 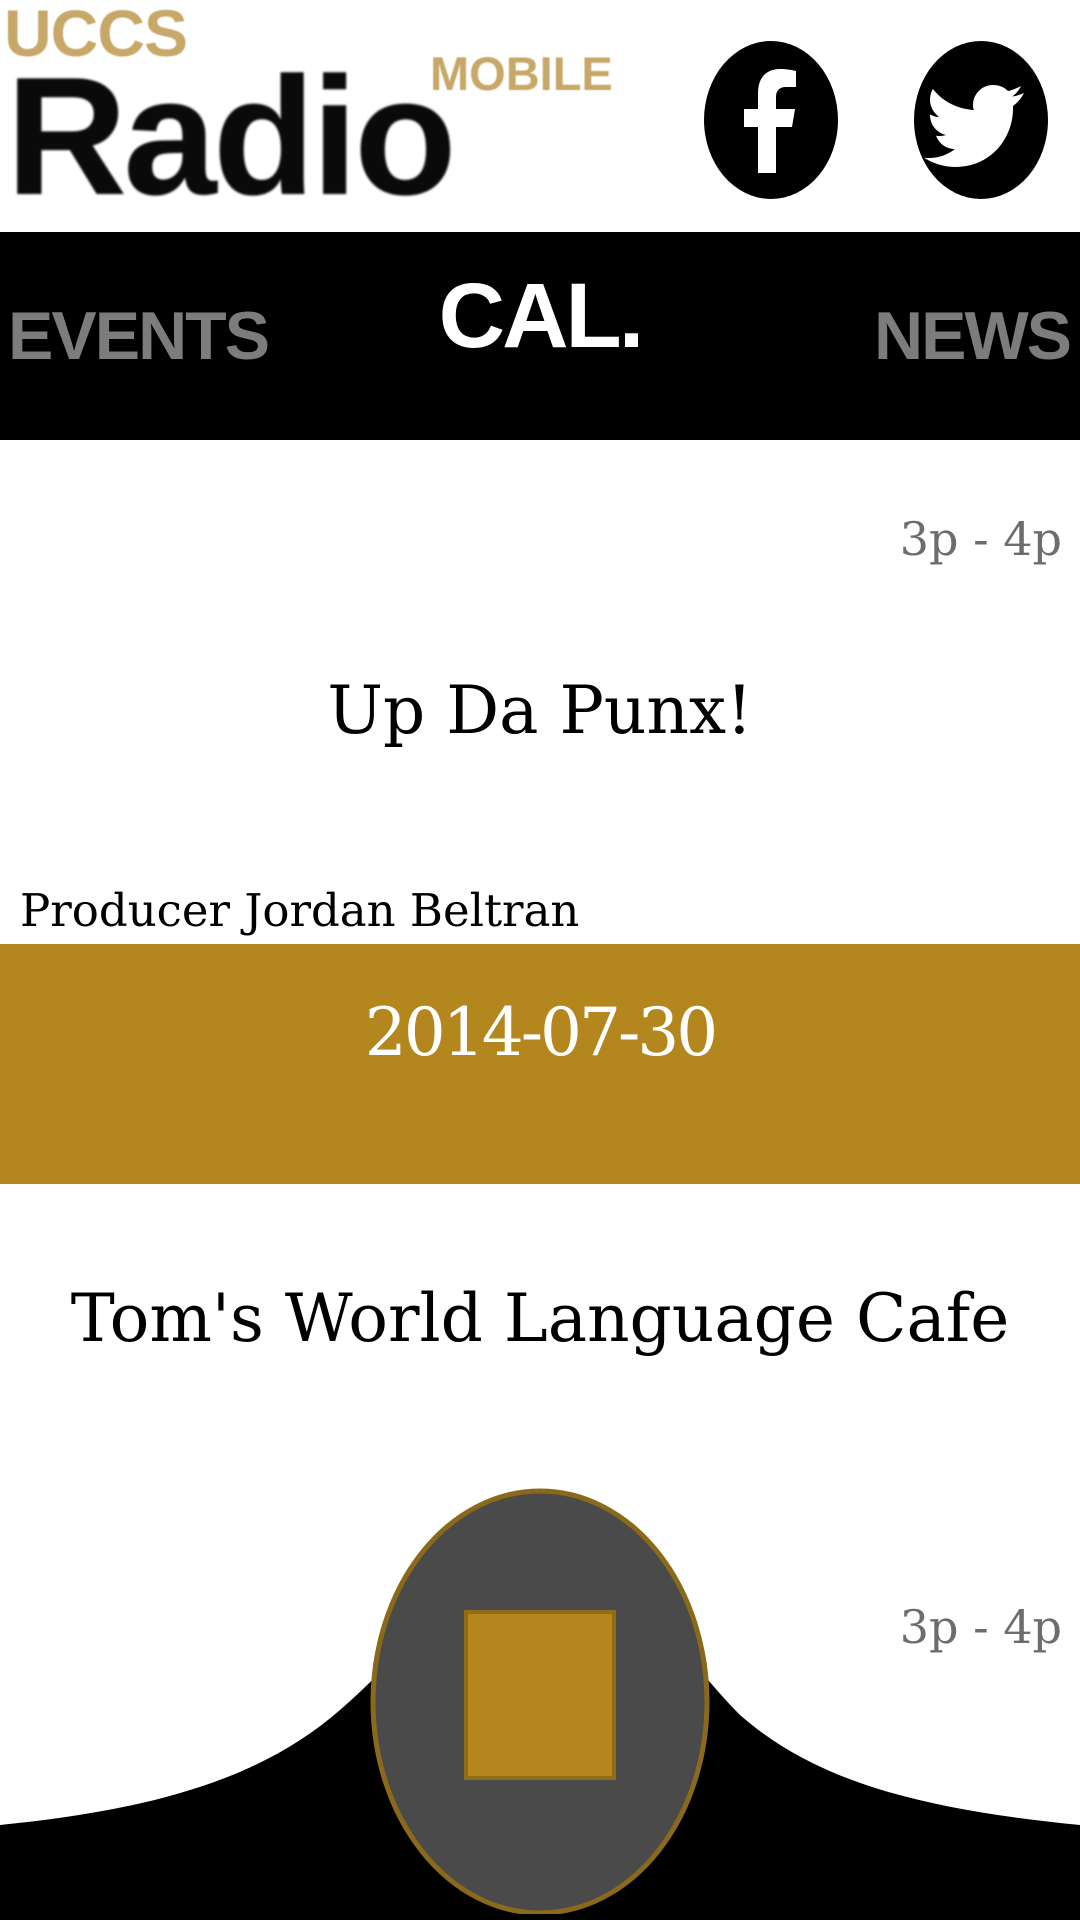 I want to click on app-header: UCCS MOBILE Radio, so click(x=540, y=116).